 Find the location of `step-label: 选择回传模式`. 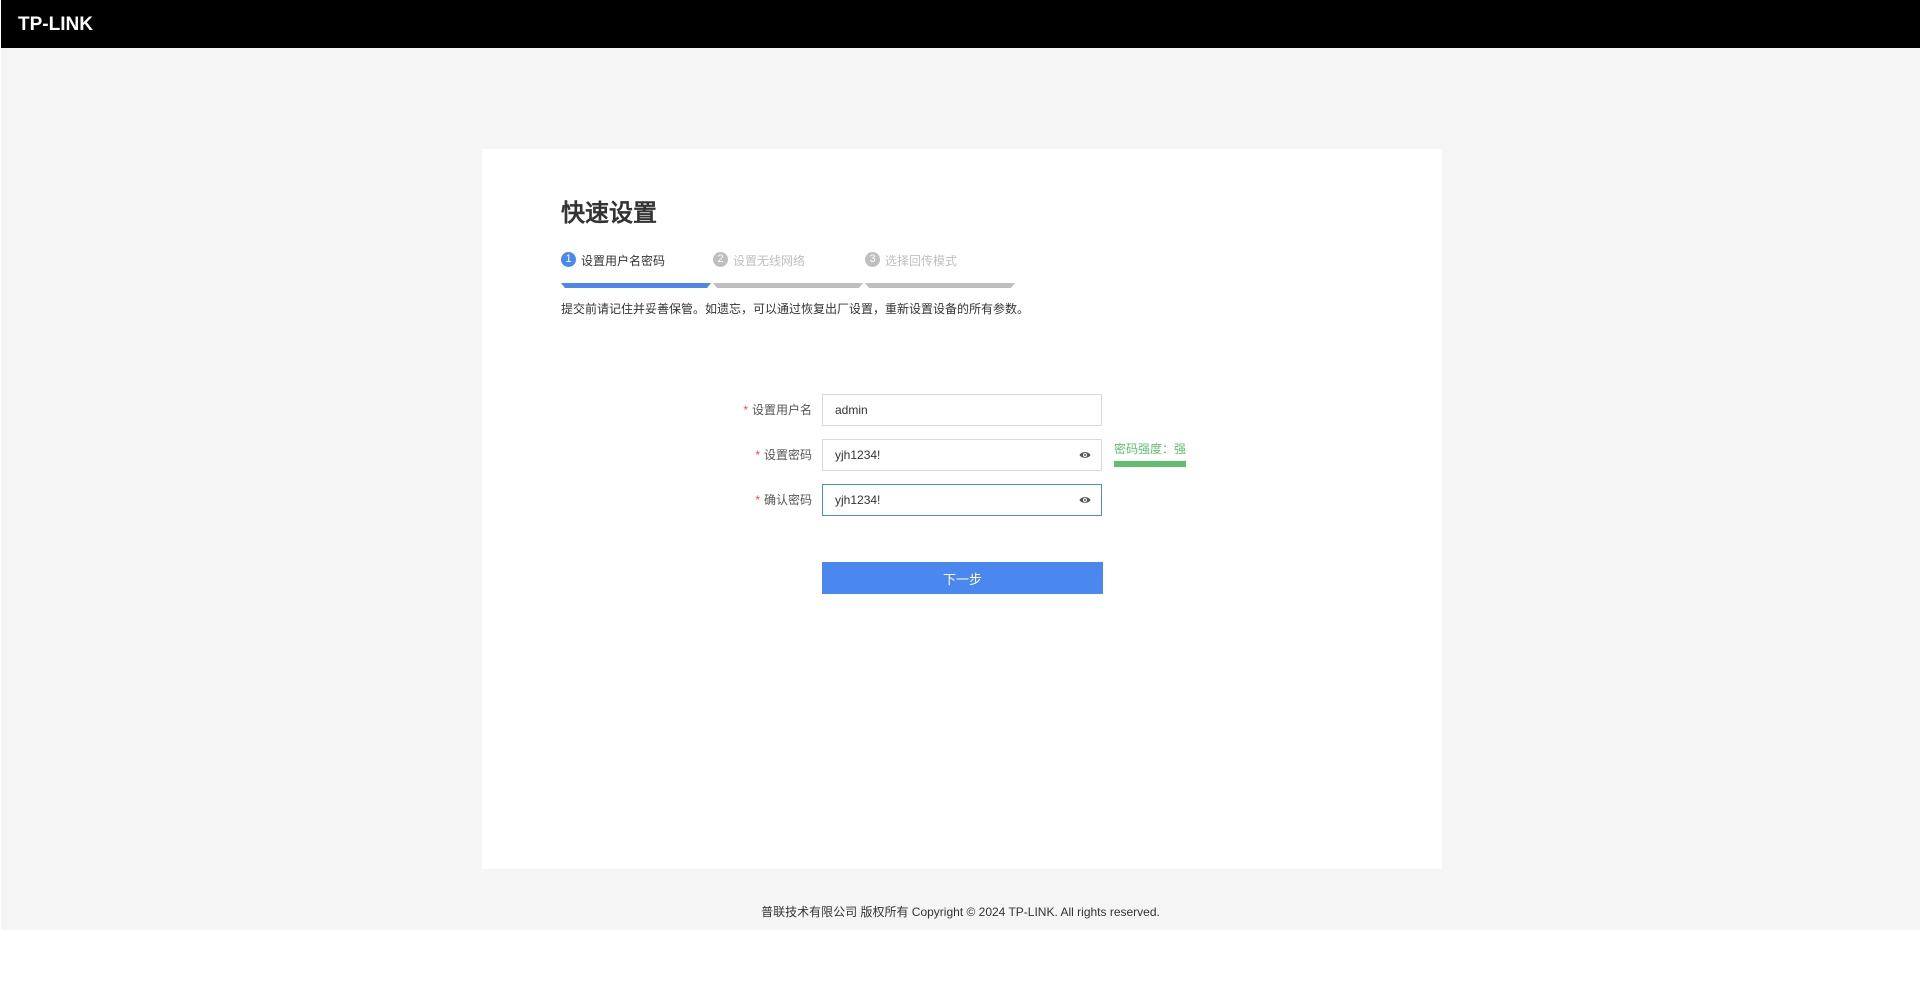

step-label: 选择回传模式 is located at coordinates (921, 261).